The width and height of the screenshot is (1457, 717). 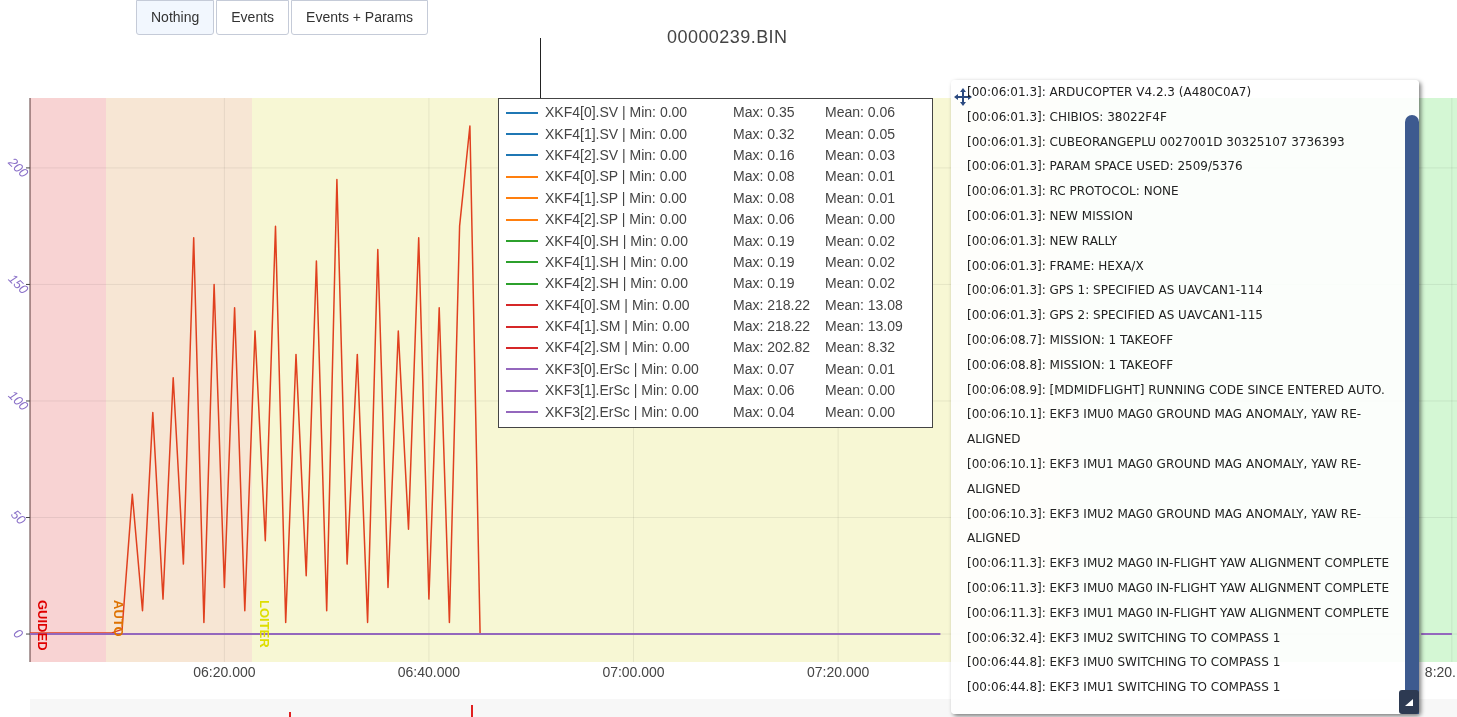 What do you see at coordinates (860, 155) in the screenshot?
I see `legend-mean-value: Mean: 0.03` at bounding box center [860, 155].